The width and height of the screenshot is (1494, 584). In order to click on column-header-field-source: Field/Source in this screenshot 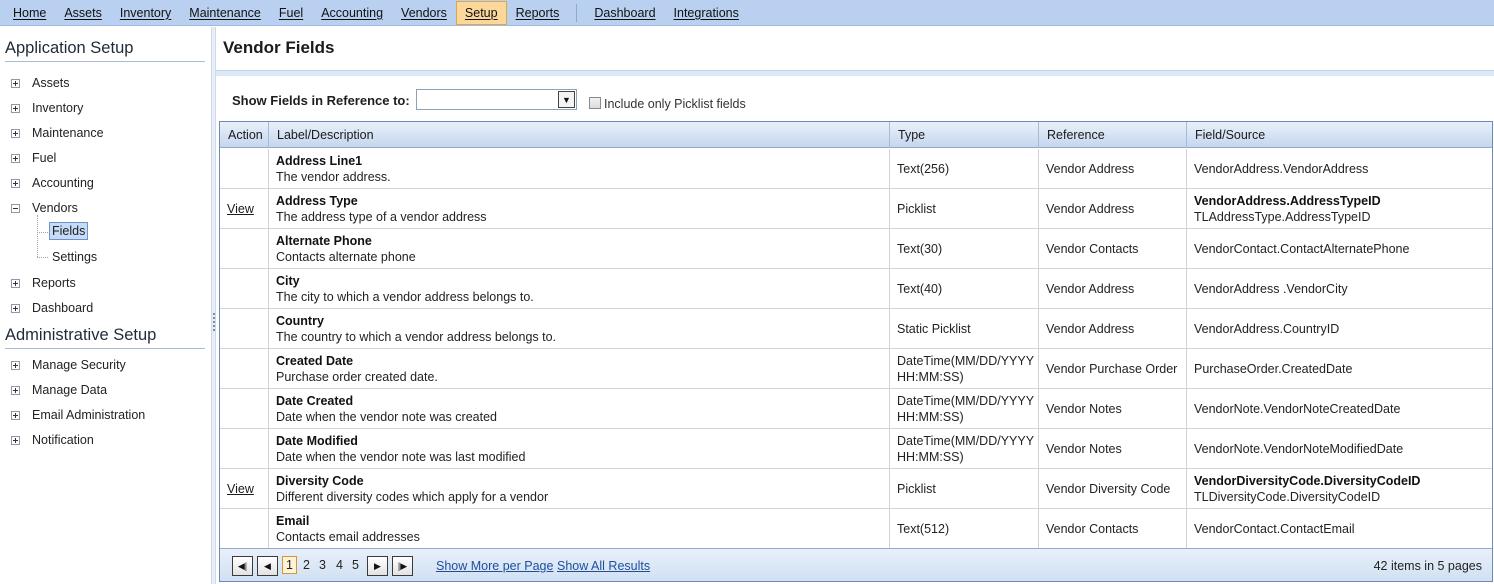, I will do `click(1339, 135)`.